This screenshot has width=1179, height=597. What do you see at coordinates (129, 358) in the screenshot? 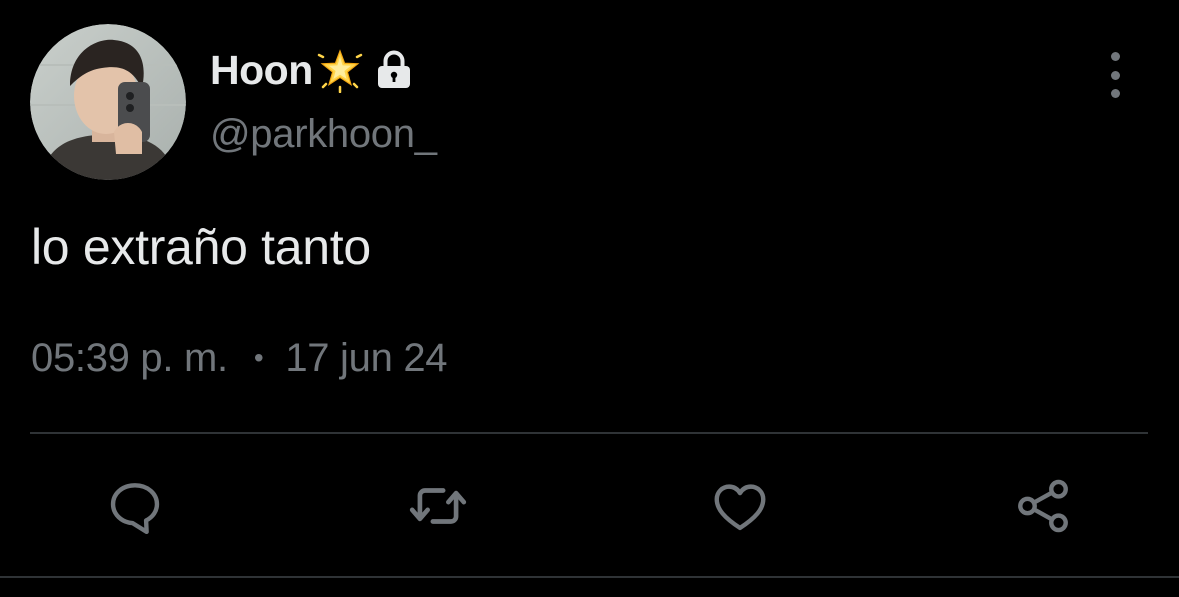
I see `tweet-time: 05:39 p. m.` at bounding box center [129, 358].